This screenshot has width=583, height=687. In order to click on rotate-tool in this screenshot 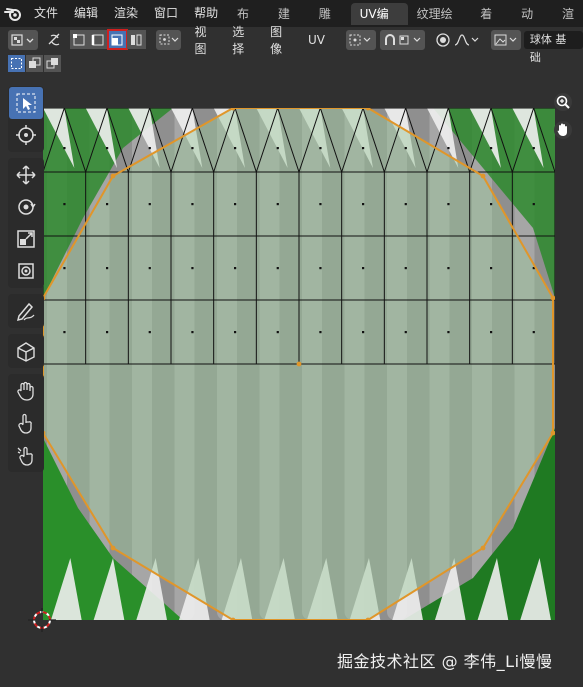, I will do `click(26, 207)`.